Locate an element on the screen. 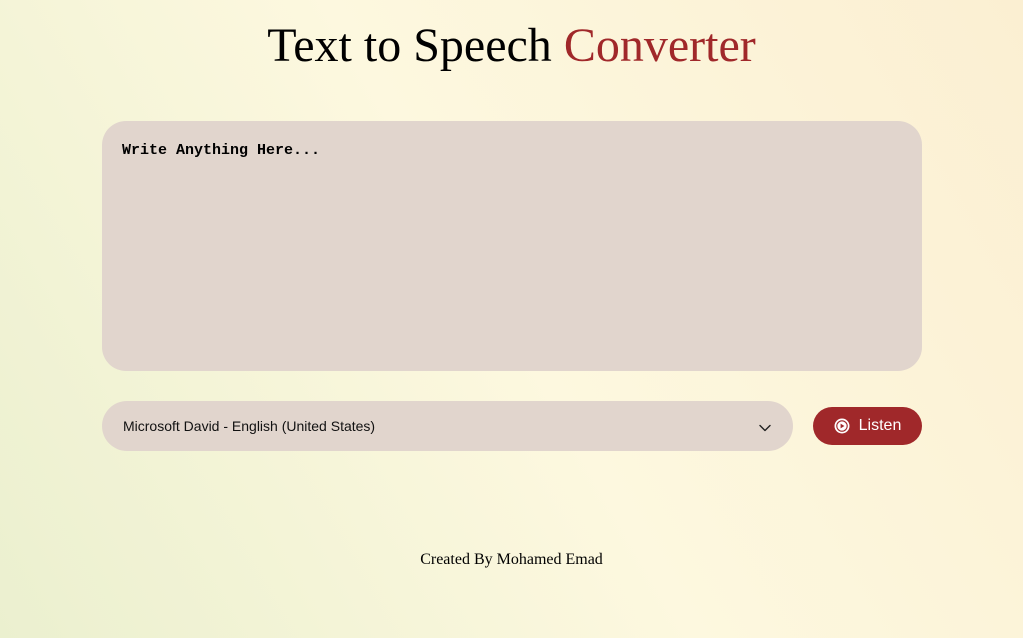 This screenshot has height=638, width=1023. listen-button: Listen is located at coordinates (867, 426).